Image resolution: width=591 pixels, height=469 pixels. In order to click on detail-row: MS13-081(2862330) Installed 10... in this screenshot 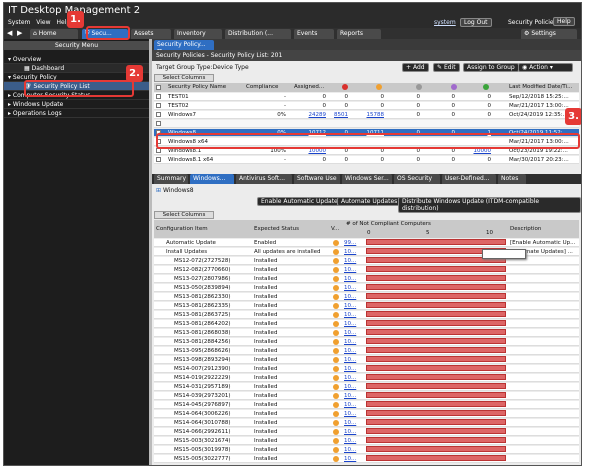, I will do `click(366, 297)`.